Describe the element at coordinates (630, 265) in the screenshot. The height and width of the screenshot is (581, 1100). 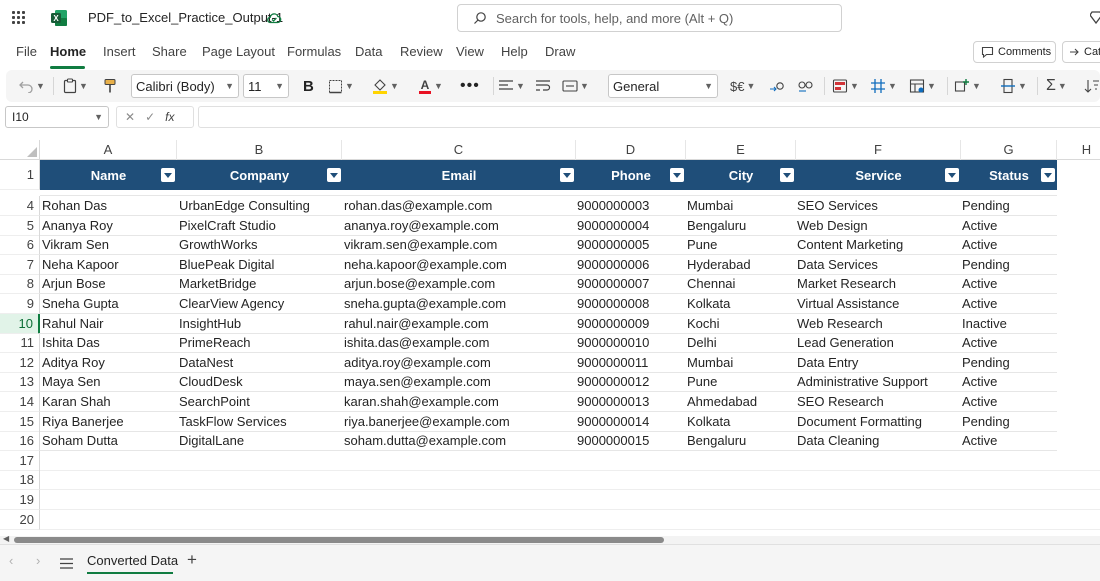
I see `cell-phone: 9000000006` at that location.